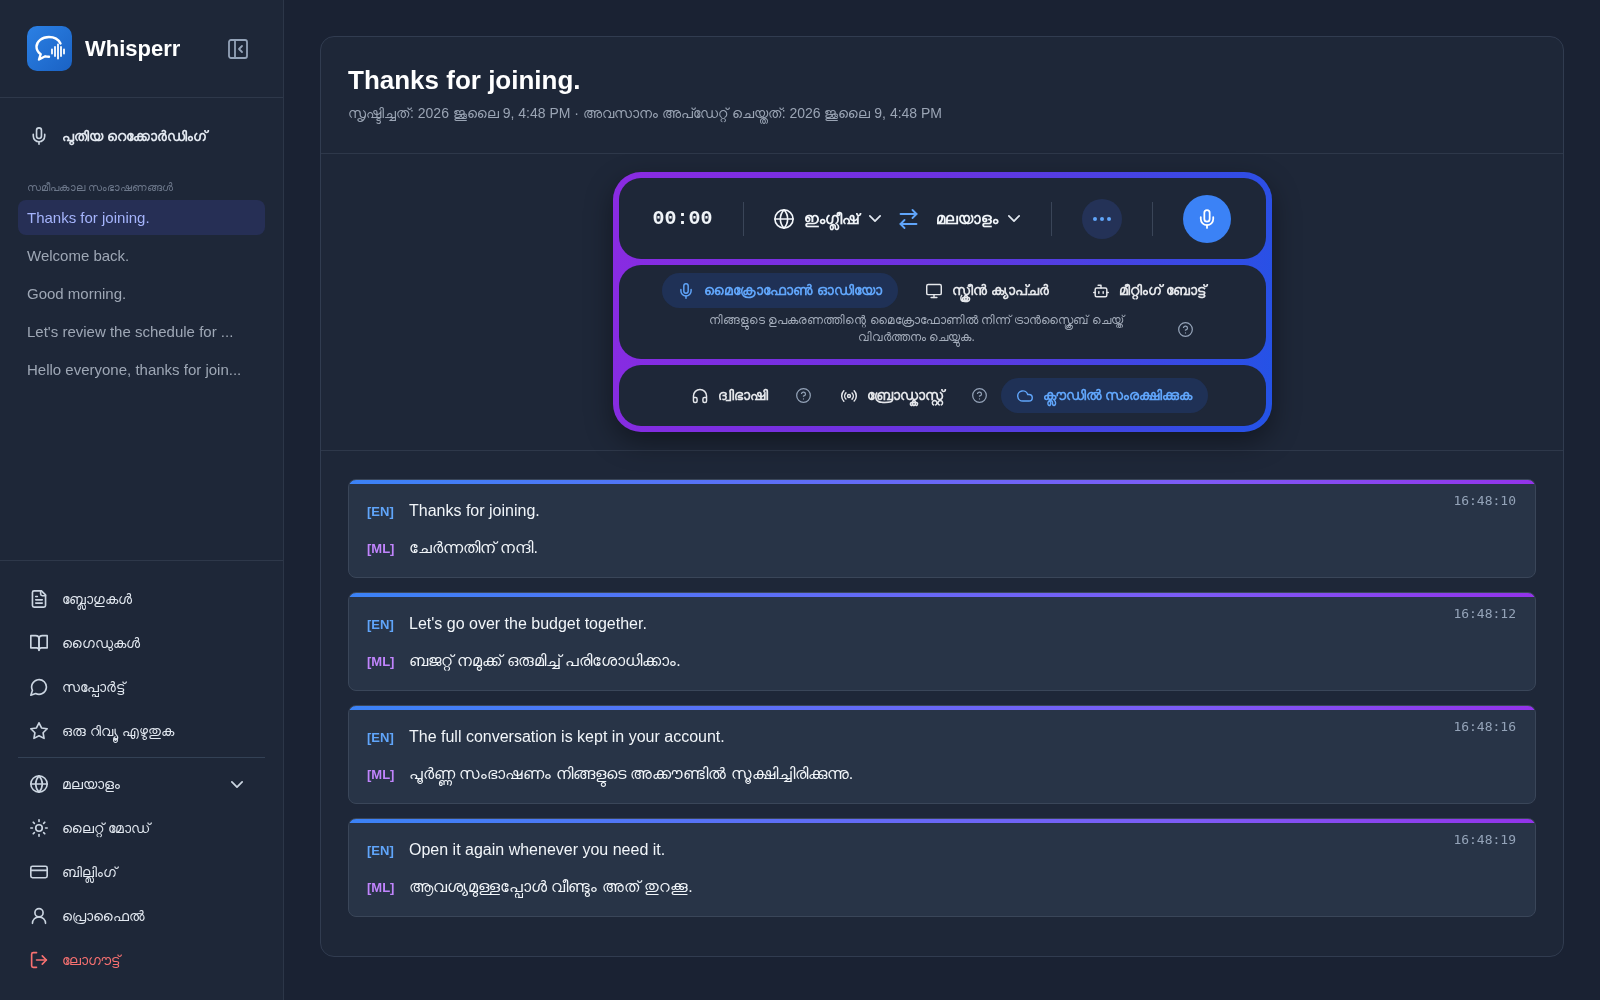  I want to click on speech-bubble-logo-icon, so click(49, 48).